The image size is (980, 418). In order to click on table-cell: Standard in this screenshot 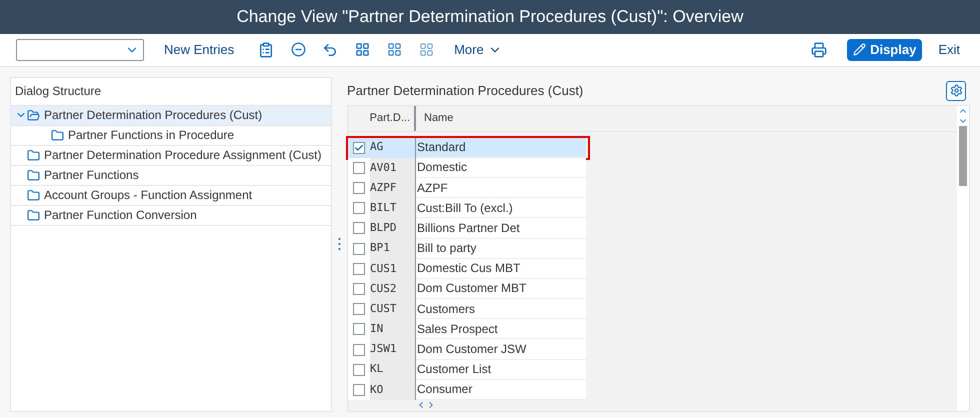, I will do `click(501, 148)`.